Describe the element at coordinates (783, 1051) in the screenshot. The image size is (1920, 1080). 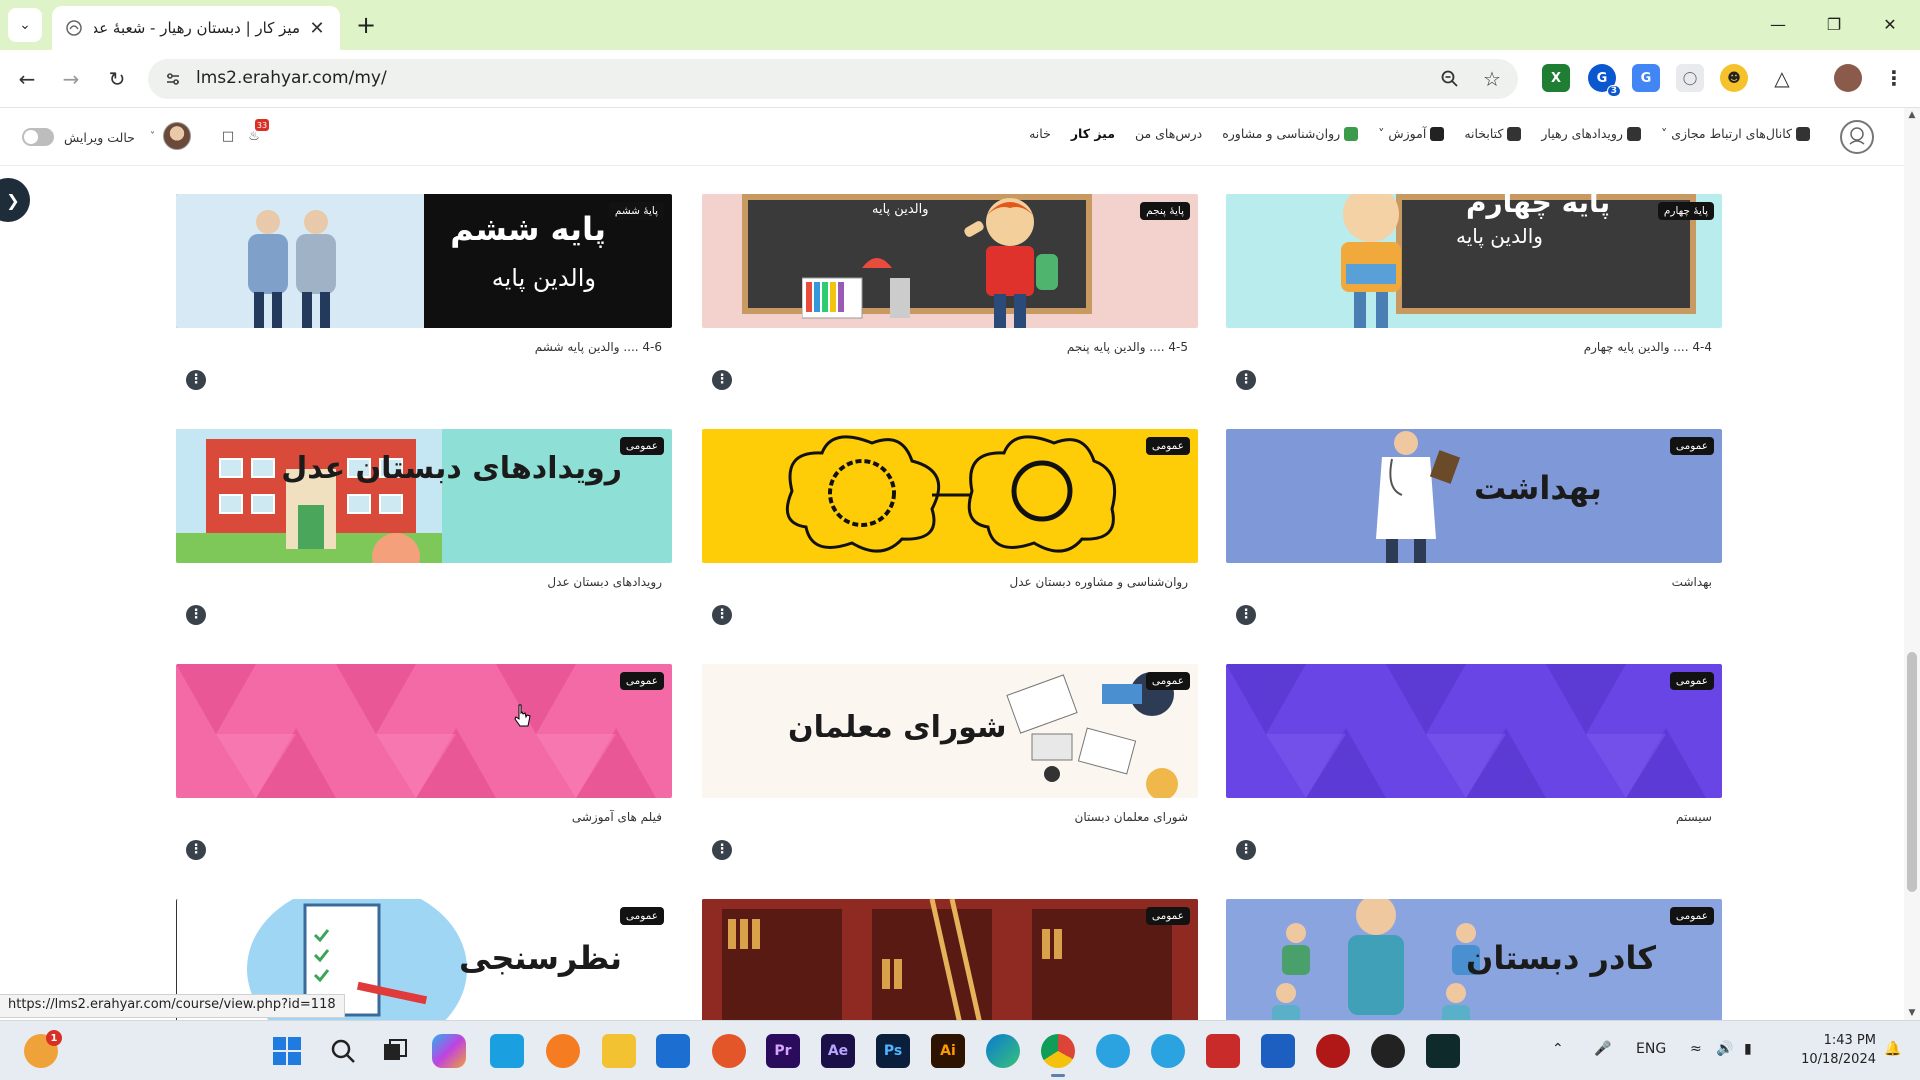
I see `premiere-icon: Pr` at that location.